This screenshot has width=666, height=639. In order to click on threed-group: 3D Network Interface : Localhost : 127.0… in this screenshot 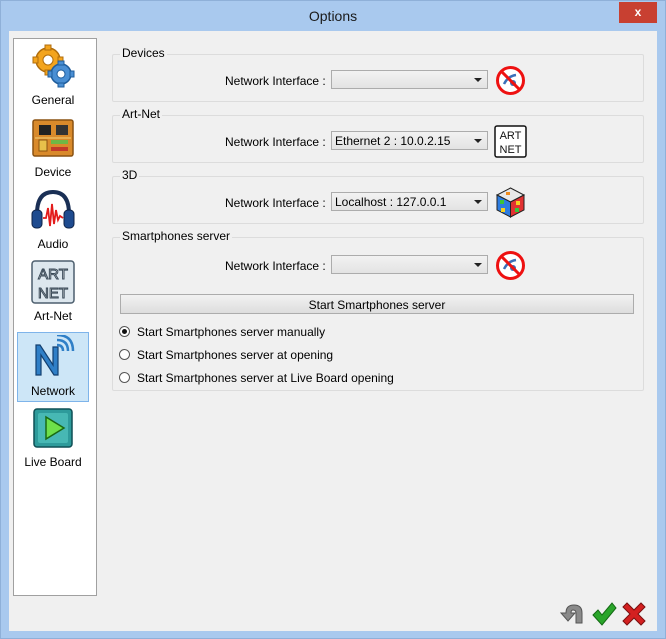, I will do `click(378, 196)`.